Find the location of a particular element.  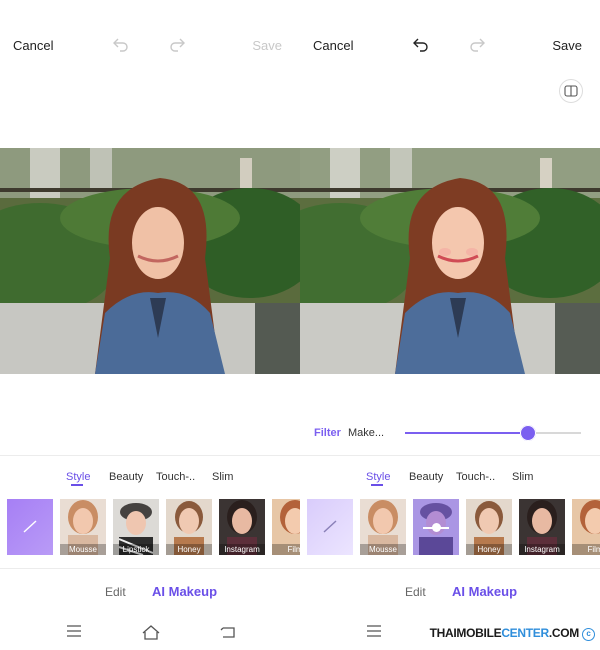

filter-label: Filter is located at coordinates (327, 433).